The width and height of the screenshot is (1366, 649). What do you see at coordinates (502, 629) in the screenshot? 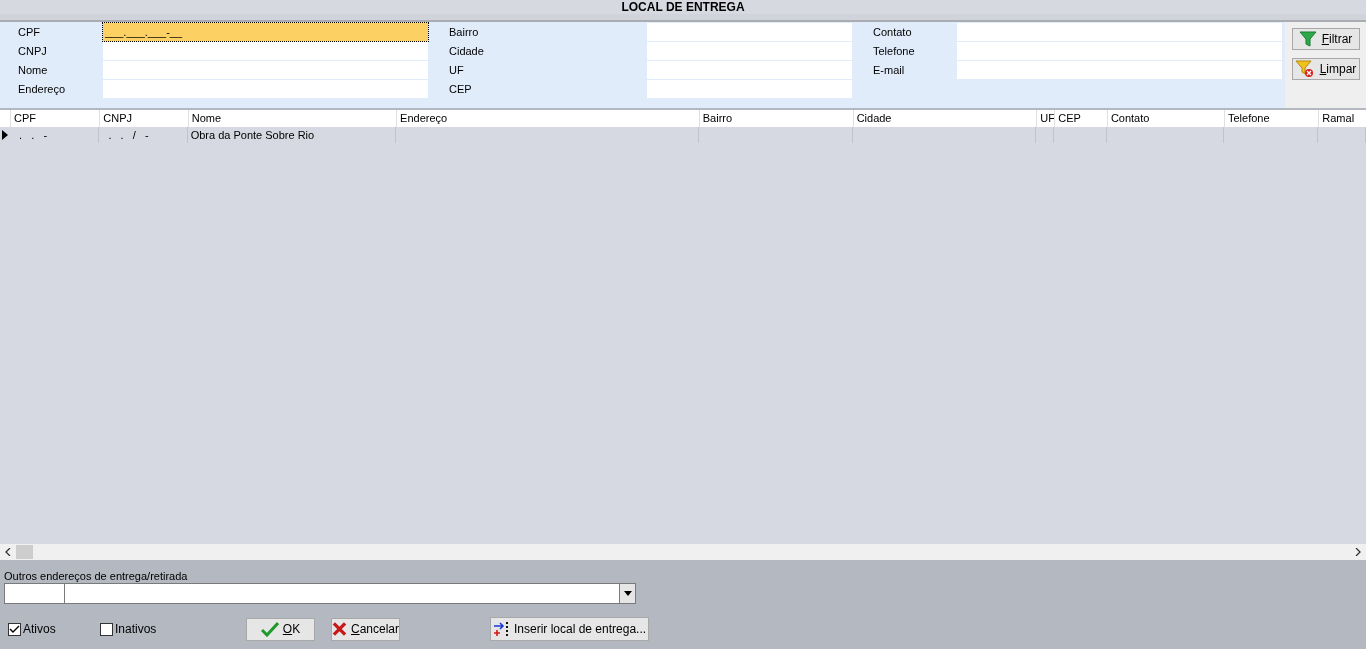
I see `insert-arrow-icon` at bounding box center [502, 629].